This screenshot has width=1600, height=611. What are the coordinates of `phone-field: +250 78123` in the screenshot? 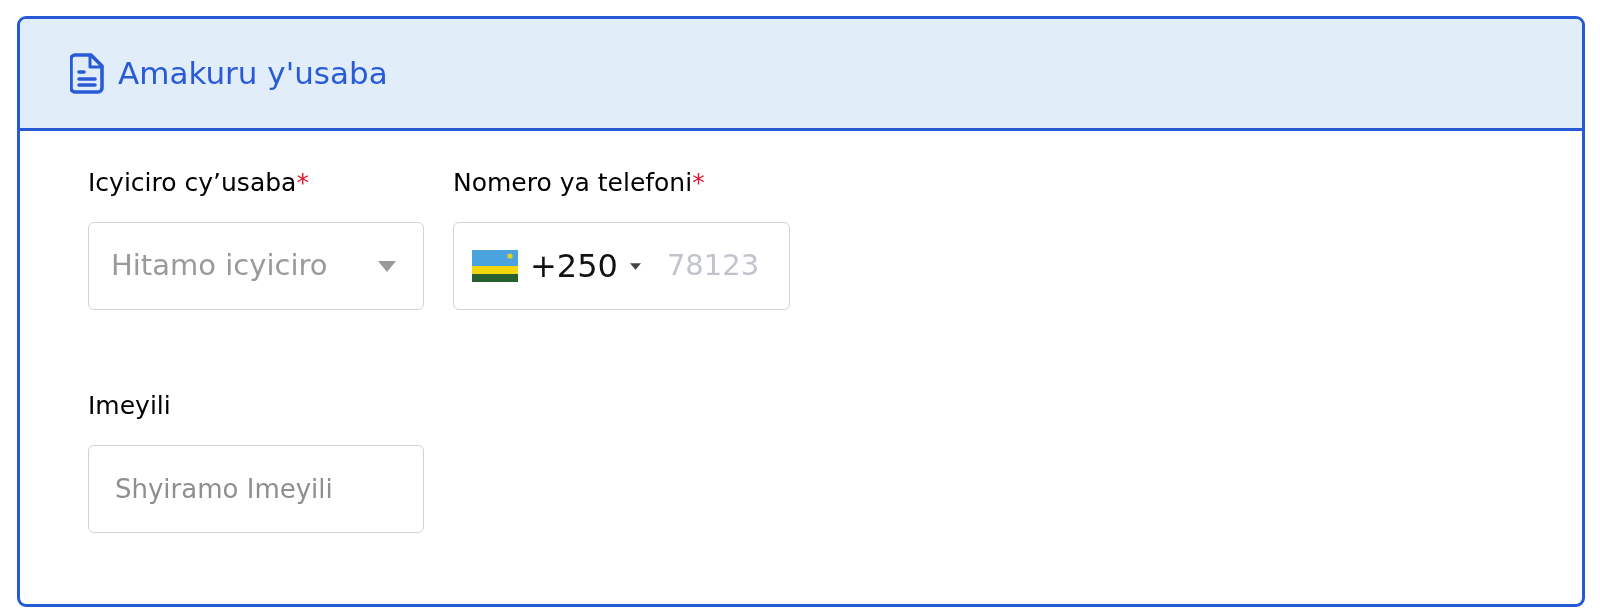 It's located at (621, 266).